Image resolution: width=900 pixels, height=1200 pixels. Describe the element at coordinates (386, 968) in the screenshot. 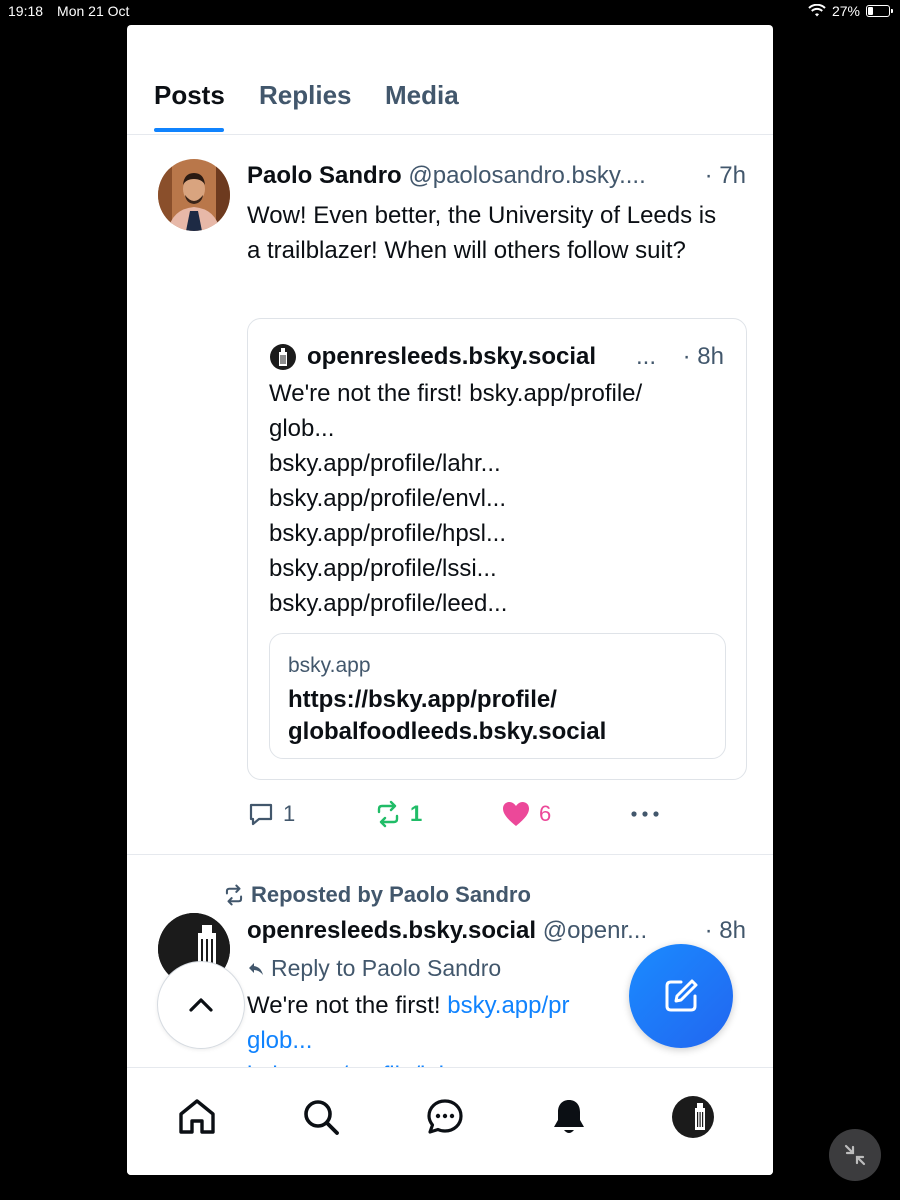

I see `reply-to-text: Reply to Paolo Sandro` at that location.